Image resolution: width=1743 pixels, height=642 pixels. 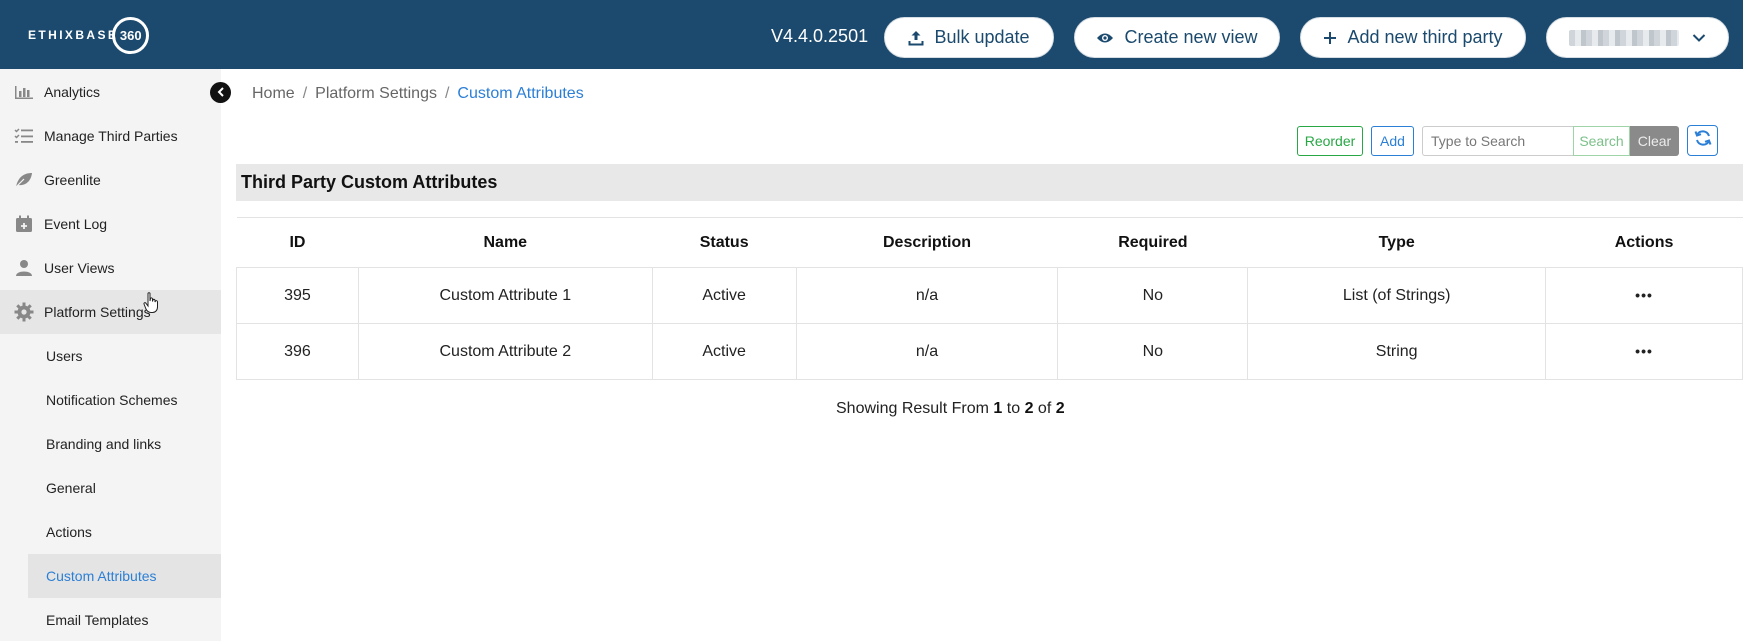 What do you see at coordinates (982, 37) in the screenshot?
I see `bulk-update-label: Bulk update` at bounding box center [982, 37].